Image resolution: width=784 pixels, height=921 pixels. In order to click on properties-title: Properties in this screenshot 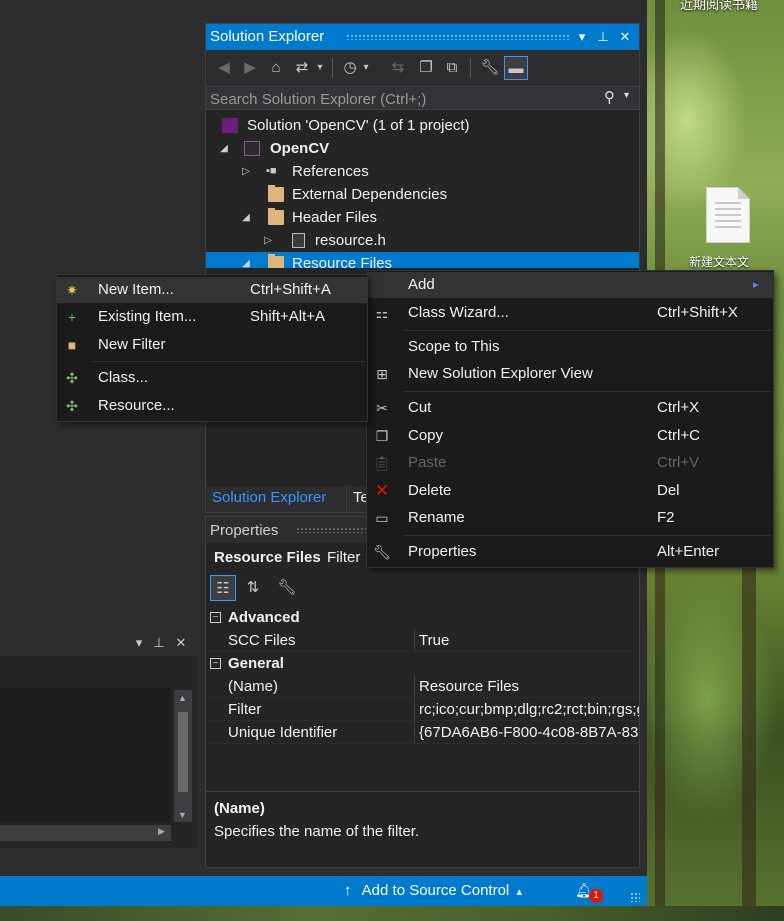, I will do `click(244, 530)`.